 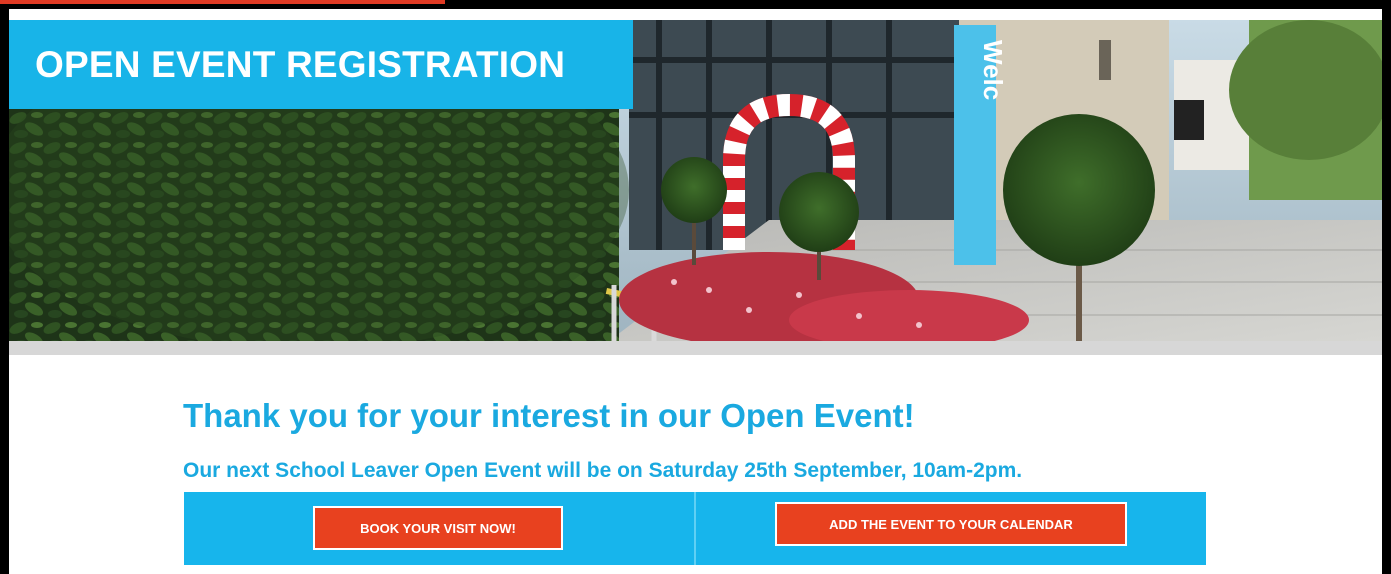 What do you see at coordinates (695, 348) in the screenshot?
I see `hero-divider` at bounding box center [695, 348].